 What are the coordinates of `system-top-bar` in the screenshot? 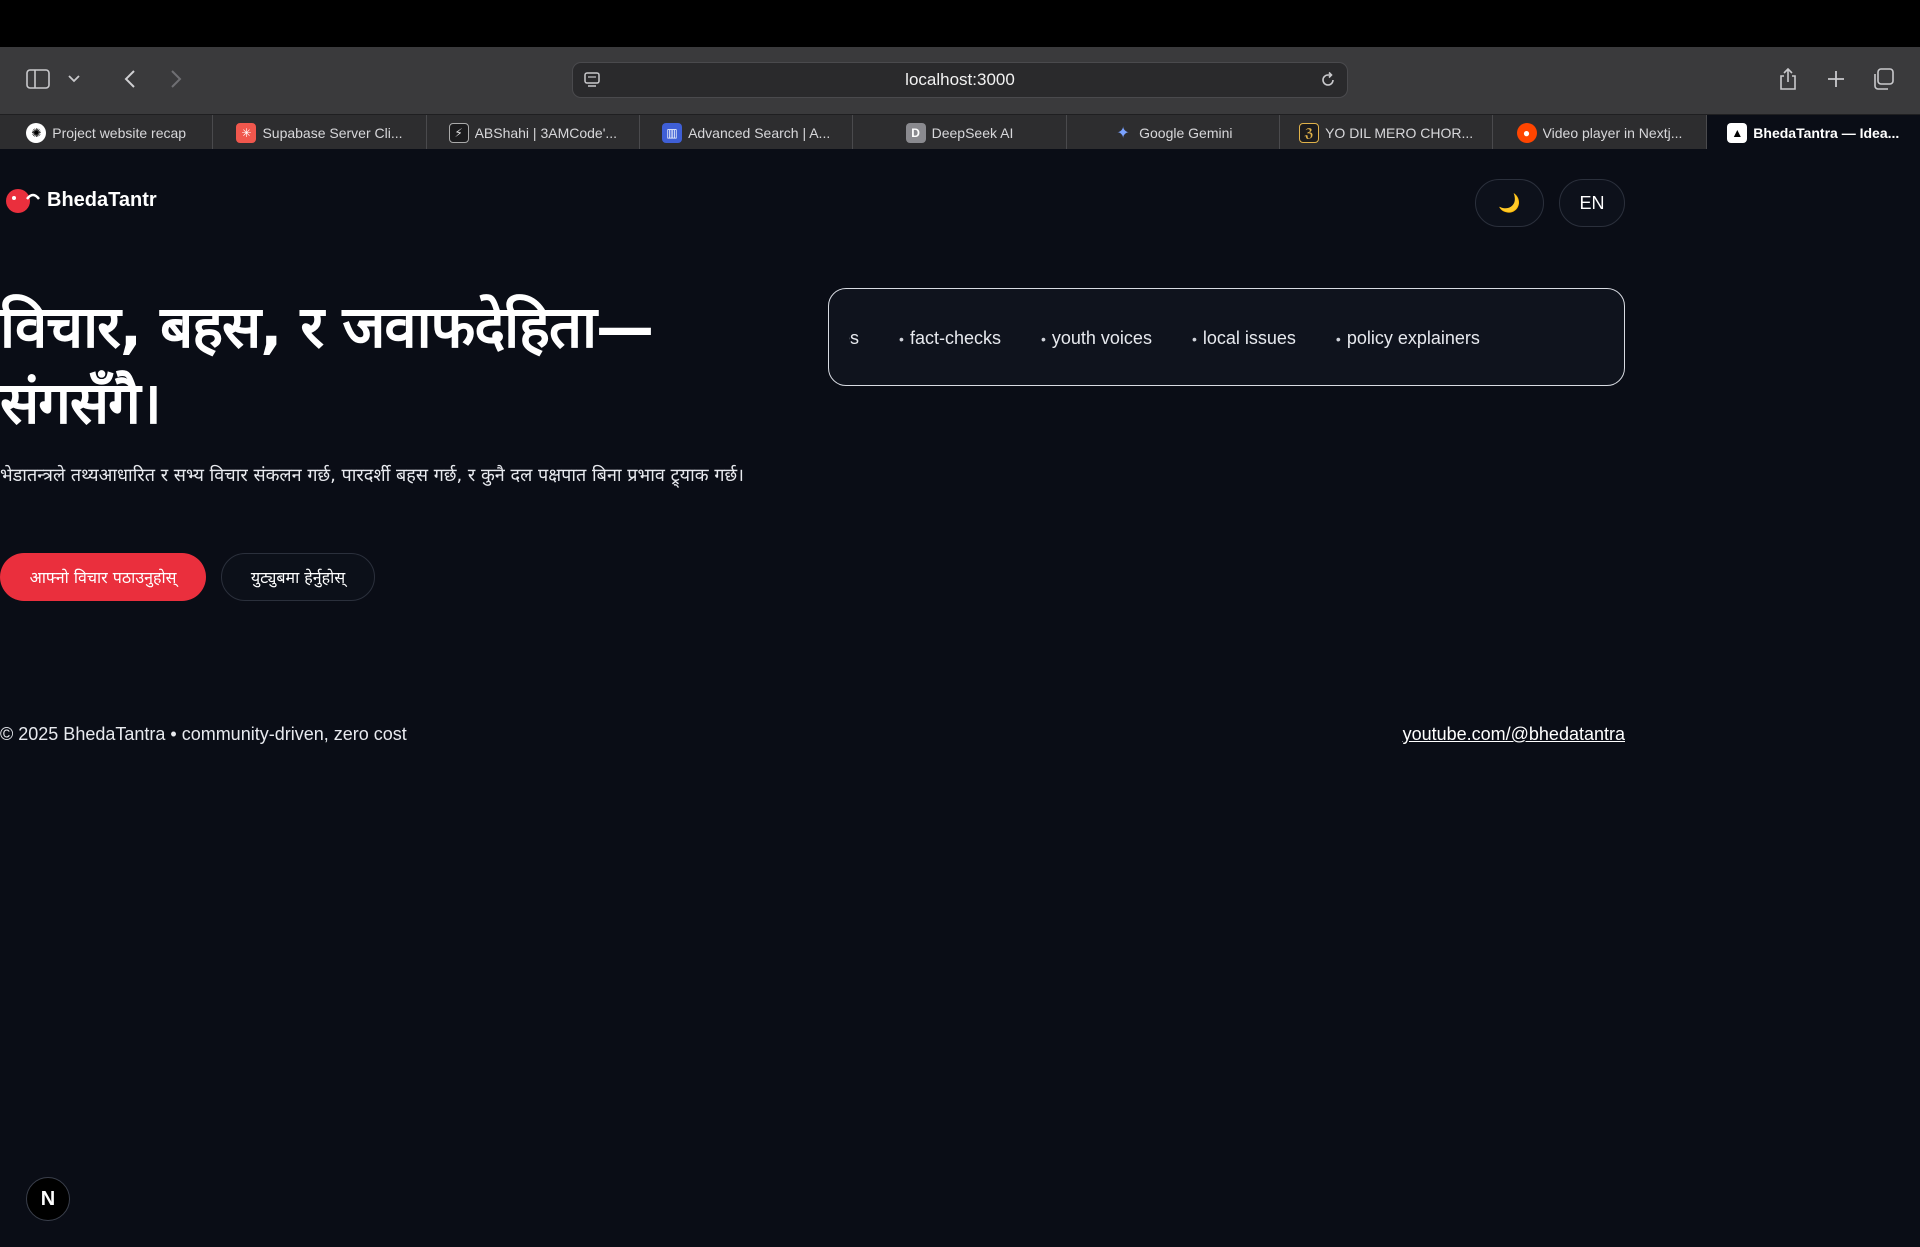 It's located at (960, 23).